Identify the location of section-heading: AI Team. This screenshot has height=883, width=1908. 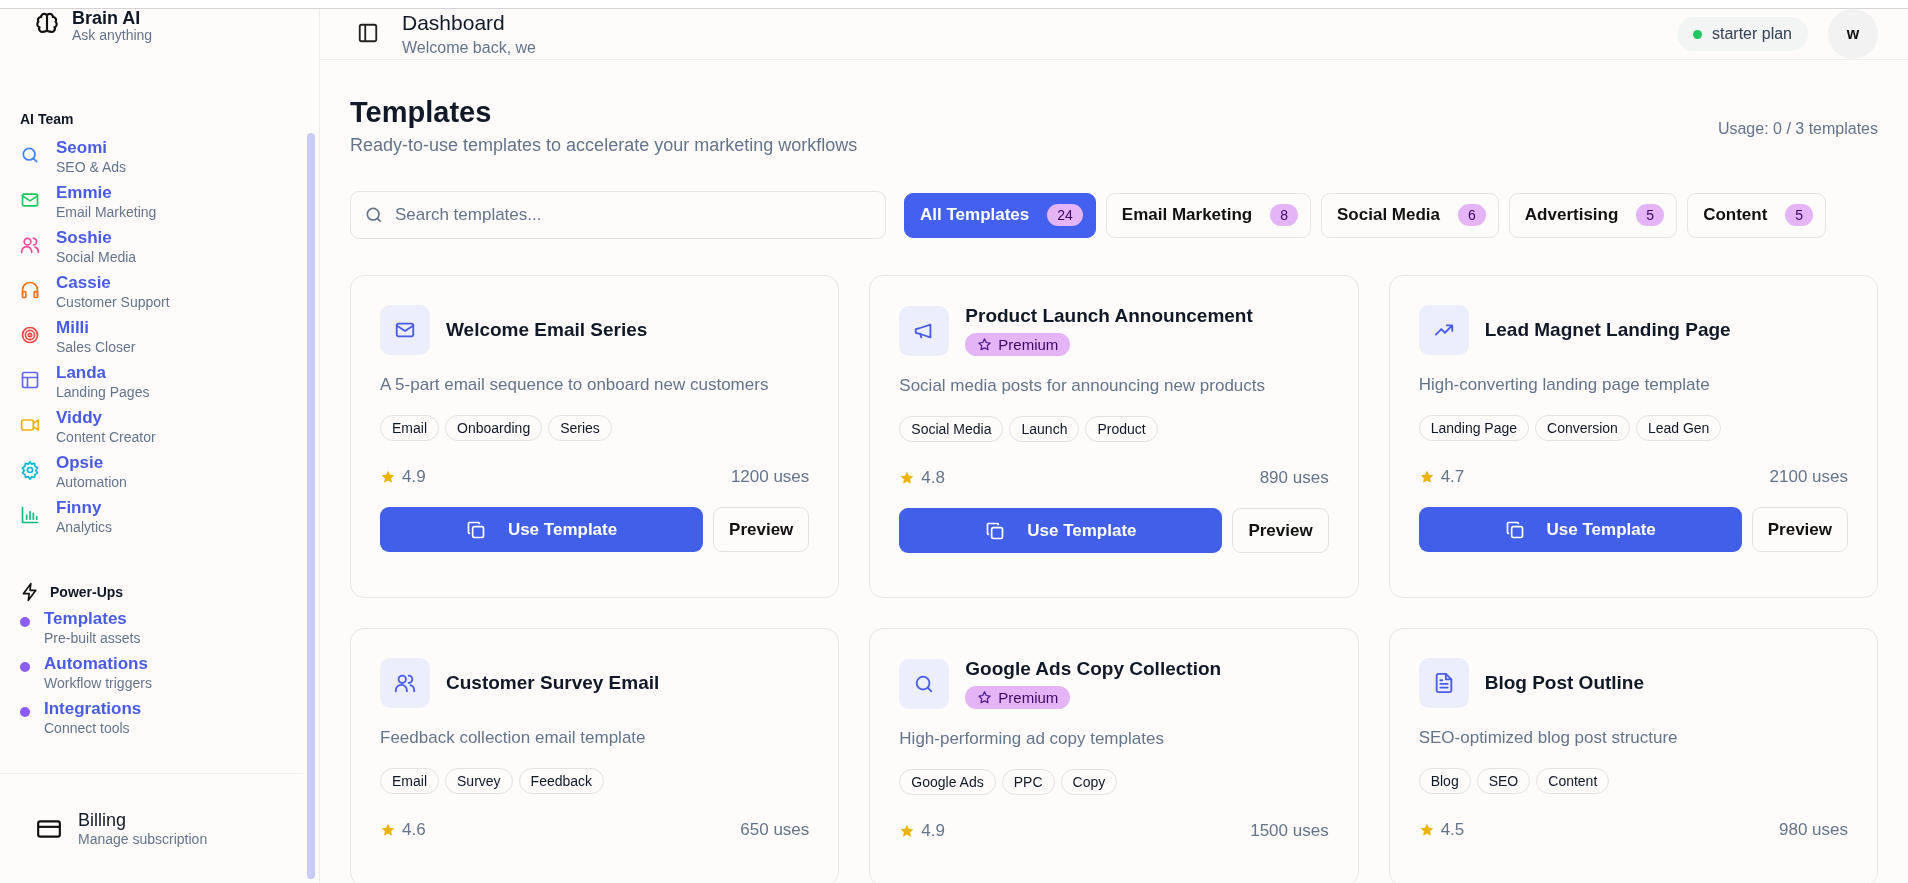
(47, 119).